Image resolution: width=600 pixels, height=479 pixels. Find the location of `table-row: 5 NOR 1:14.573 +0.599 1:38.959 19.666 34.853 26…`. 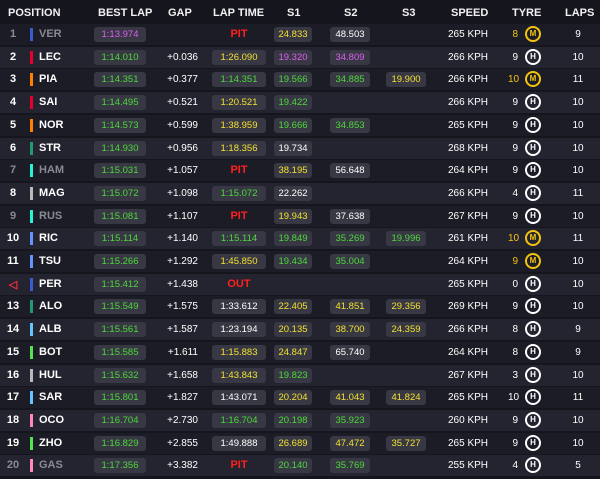

table-row: 5 NOR 1:14.573 +0.599 1:38.959 19.666 34.853 26… is located at coordinates (300, 125).